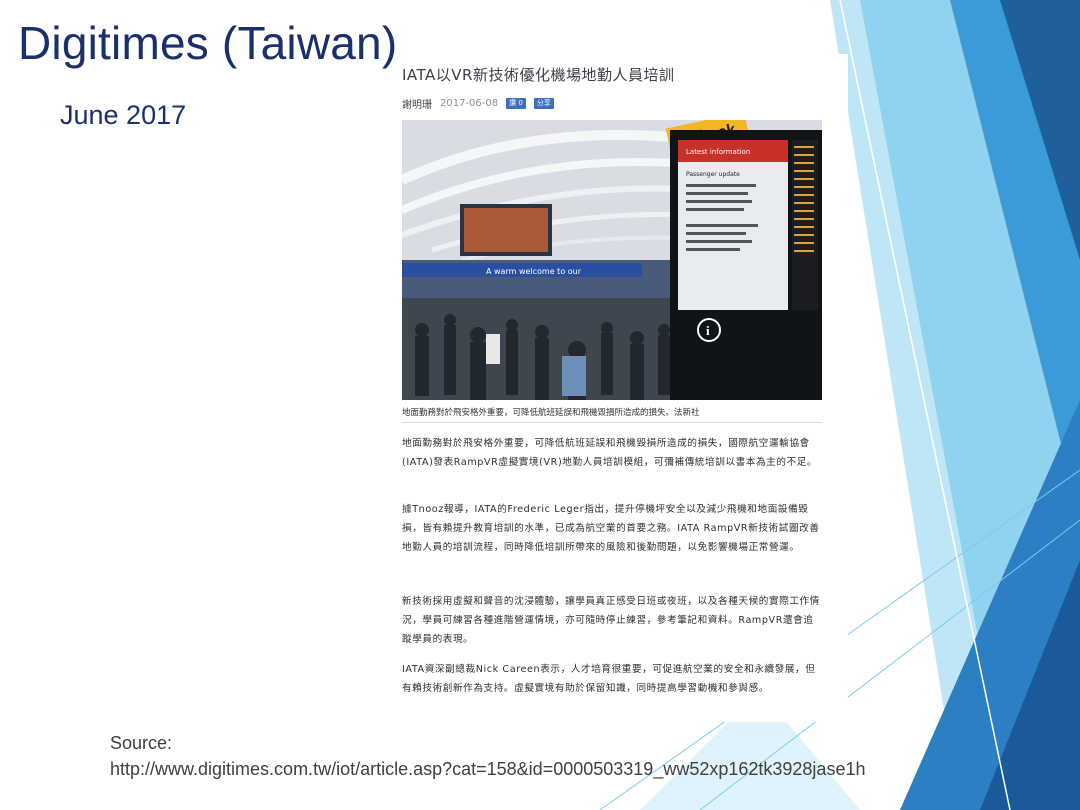  I want to click on board-header: Latest information, so click(718, 152).